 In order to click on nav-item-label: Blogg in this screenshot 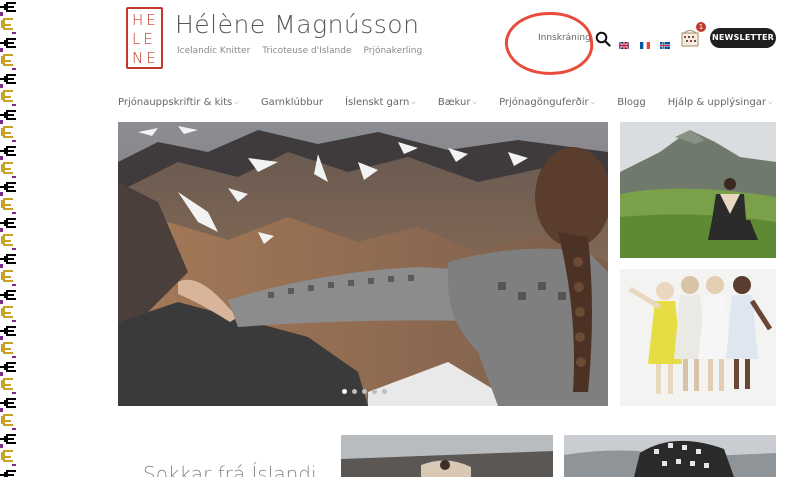, I will do `click(631, 102)`.